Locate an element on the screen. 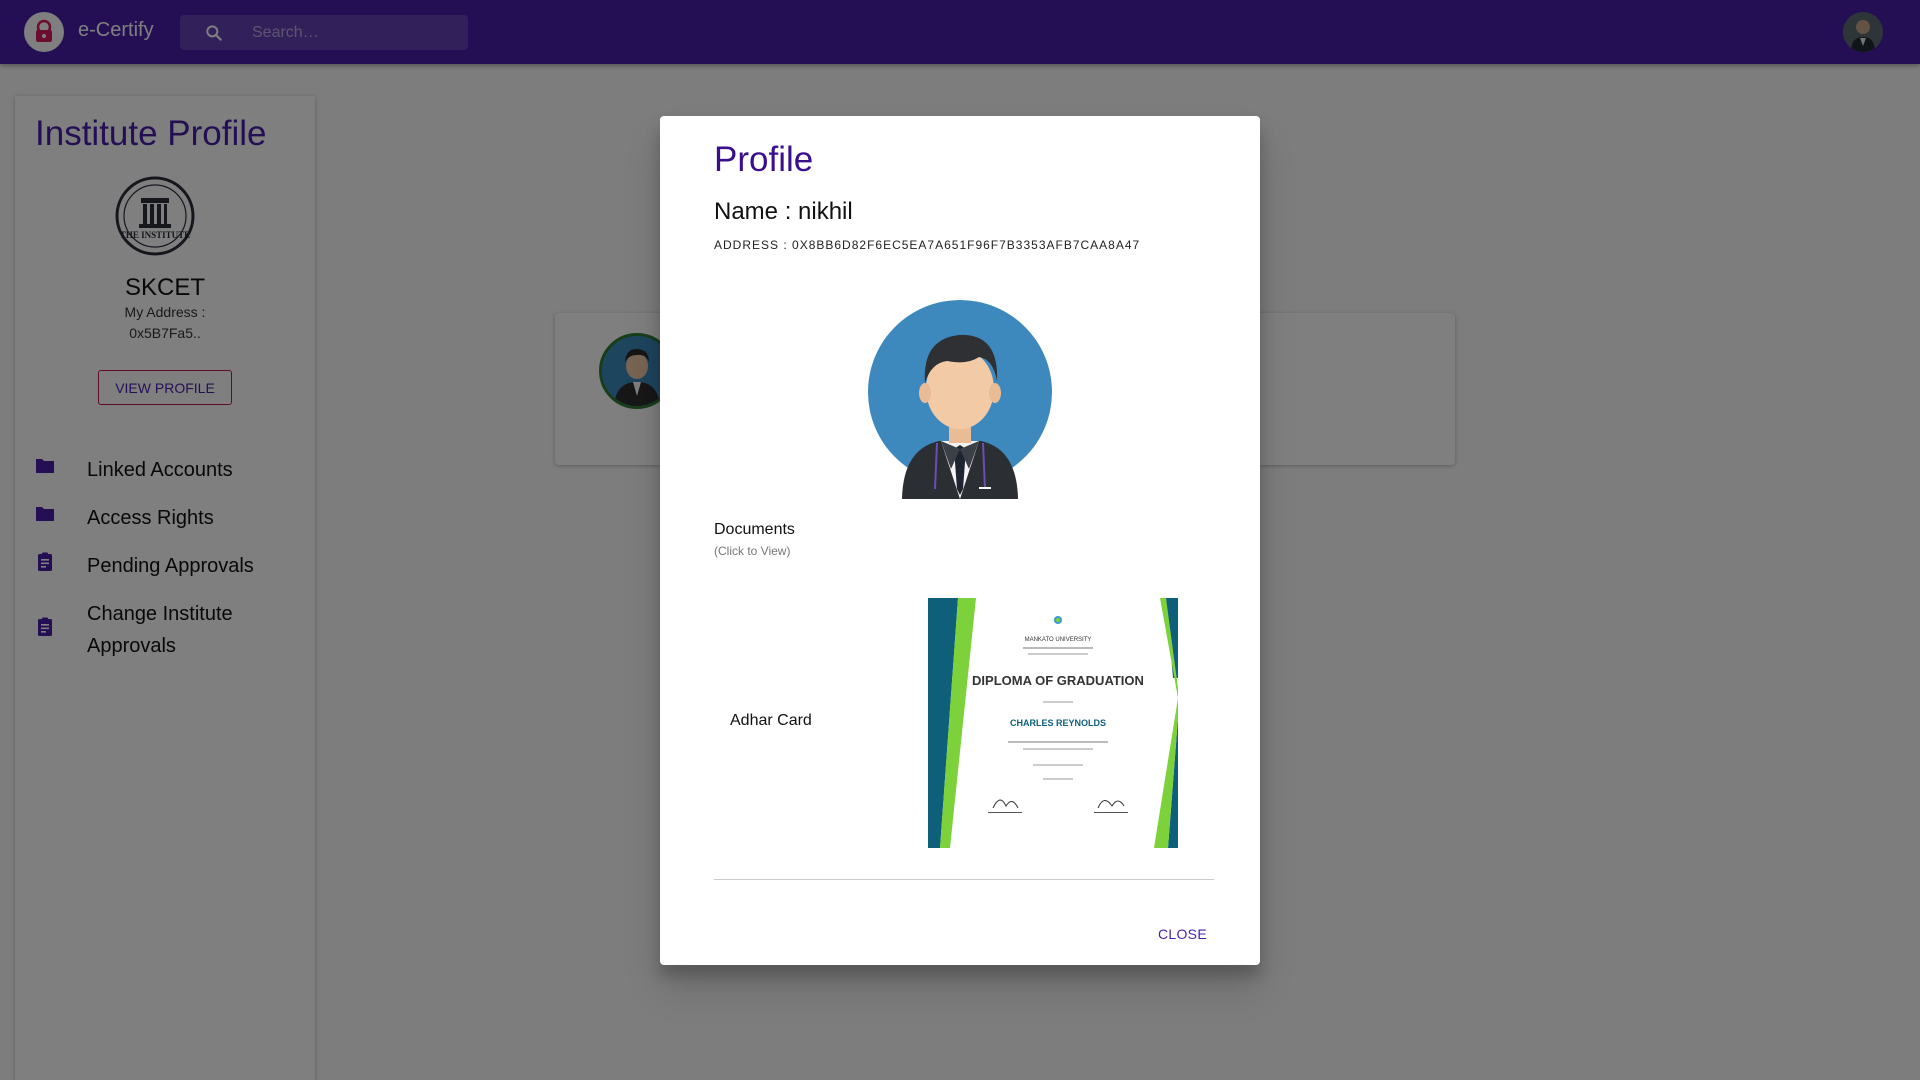 This screenshot has height=1080, width=1920. cert-recipient: CHARLES REYNOLDS is located at coordinates (1058, 723).